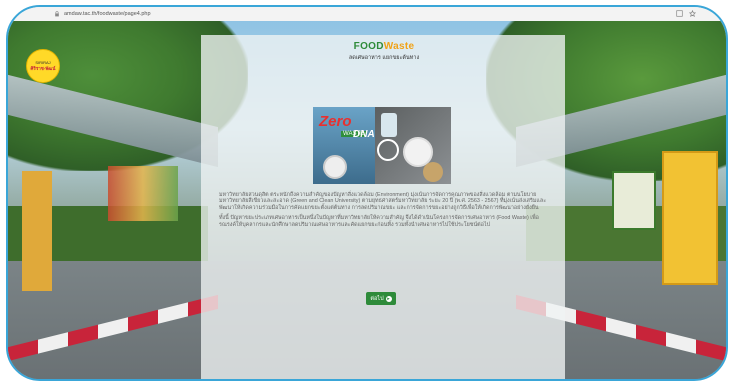  Describe the element at coordinates (382, 145) in the screenshot. I see `hero-image: Zero WASTE DNA` at that location.